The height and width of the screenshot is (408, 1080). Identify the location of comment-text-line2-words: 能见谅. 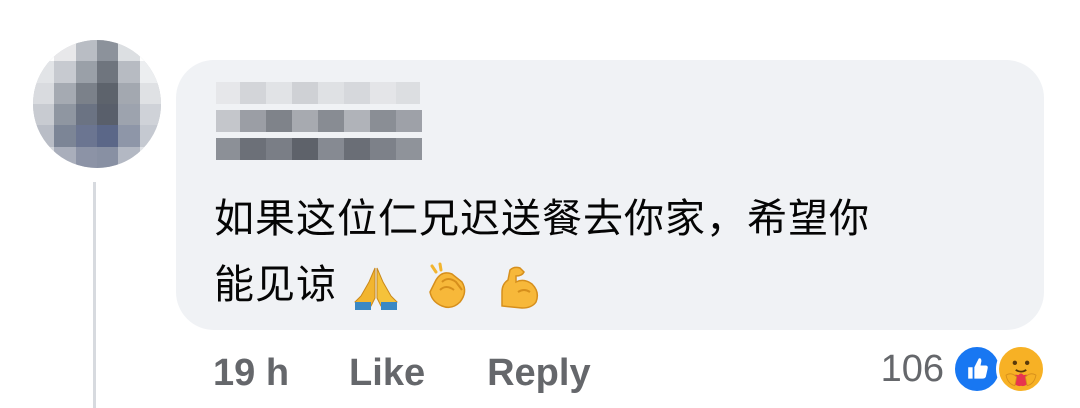
(275, 285).